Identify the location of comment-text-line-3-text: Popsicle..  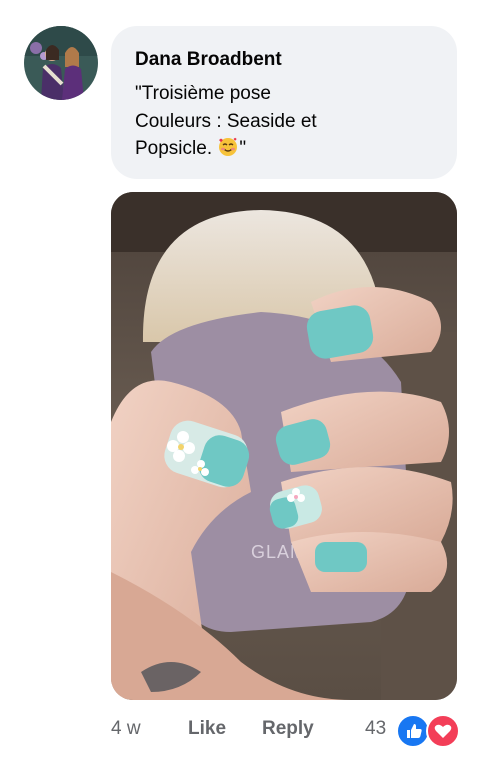
(176, 148).